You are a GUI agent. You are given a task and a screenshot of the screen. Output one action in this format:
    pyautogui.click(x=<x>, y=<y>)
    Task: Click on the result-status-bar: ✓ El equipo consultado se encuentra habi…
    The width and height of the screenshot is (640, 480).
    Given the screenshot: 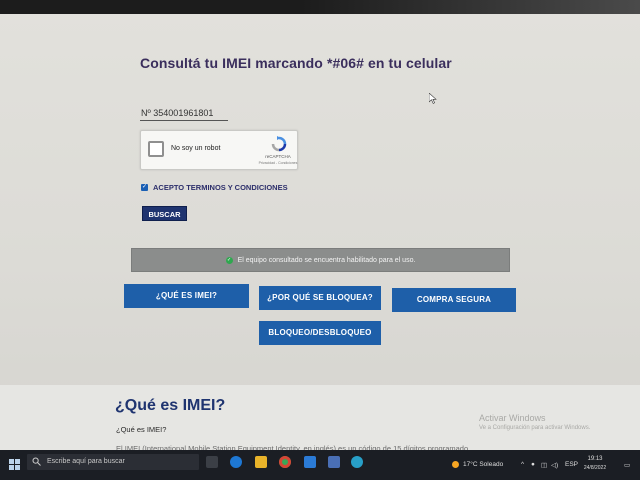 What is the action you would take?
    pyautogui.click(x=320, y=260)
    